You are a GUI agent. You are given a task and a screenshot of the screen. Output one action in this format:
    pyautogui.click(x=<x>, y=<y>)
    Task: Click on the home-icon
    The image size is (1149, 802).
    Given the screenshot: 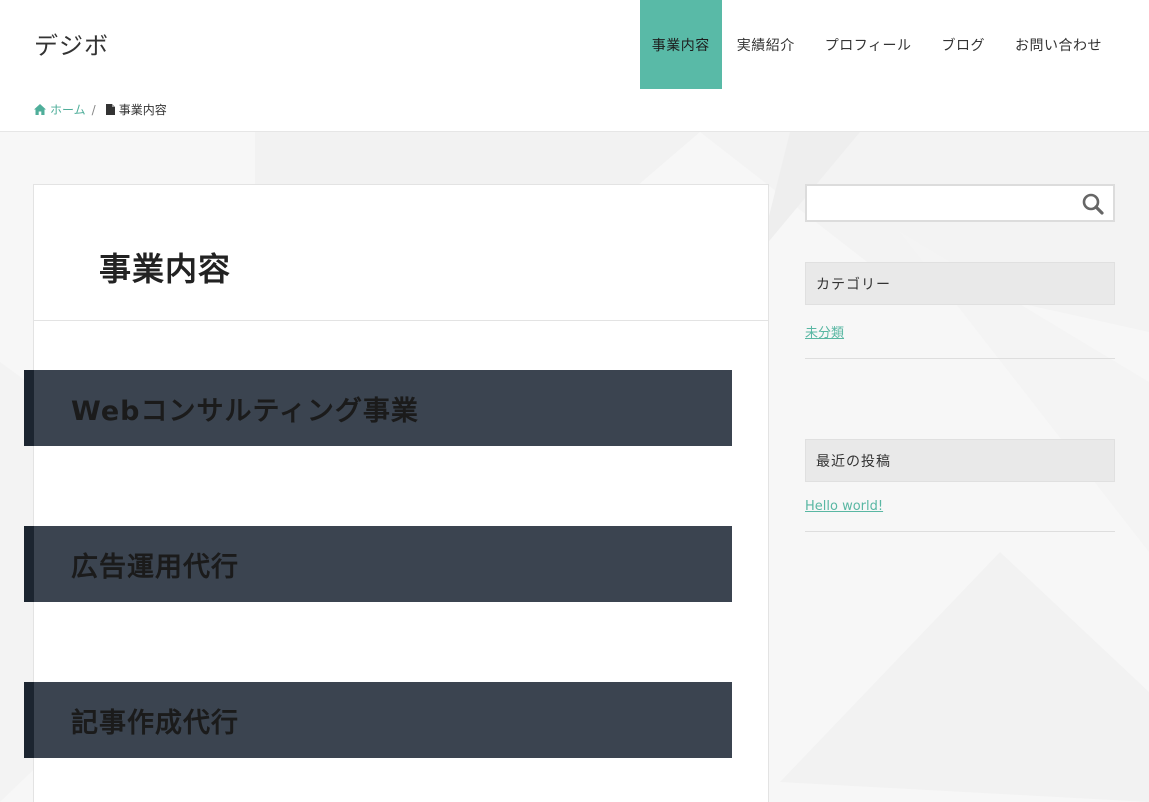 What is the action you would take?
    pyautogui.click(x=40, y=109)
    